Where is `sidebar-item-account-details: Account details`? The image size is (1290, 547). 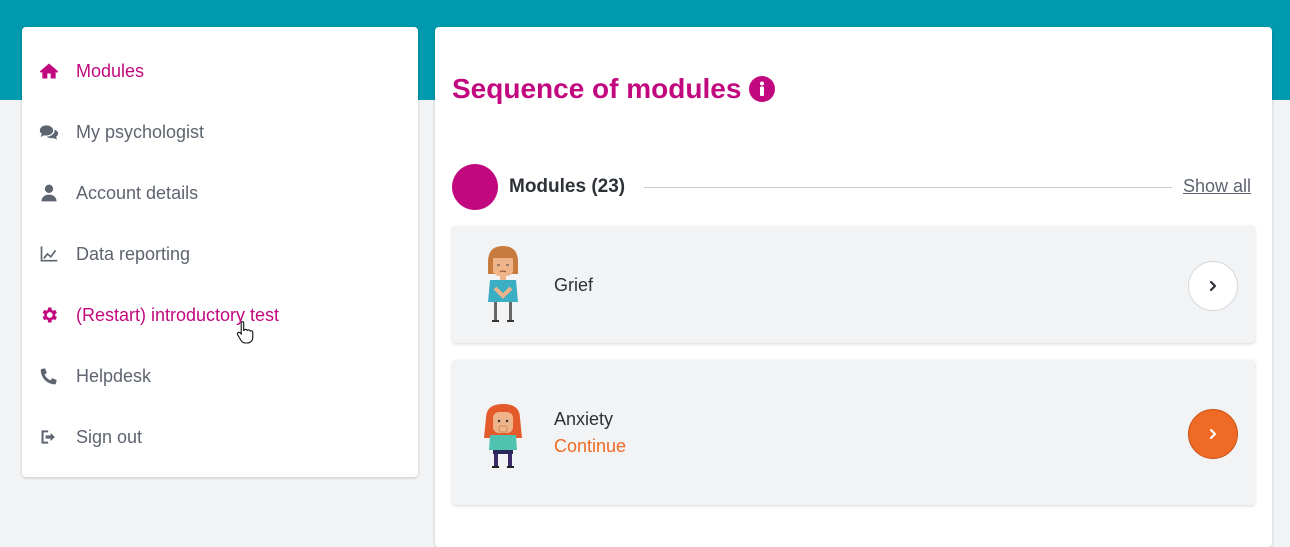
sidebar-item-account-details: Account details is located at coordinates (118, 193).